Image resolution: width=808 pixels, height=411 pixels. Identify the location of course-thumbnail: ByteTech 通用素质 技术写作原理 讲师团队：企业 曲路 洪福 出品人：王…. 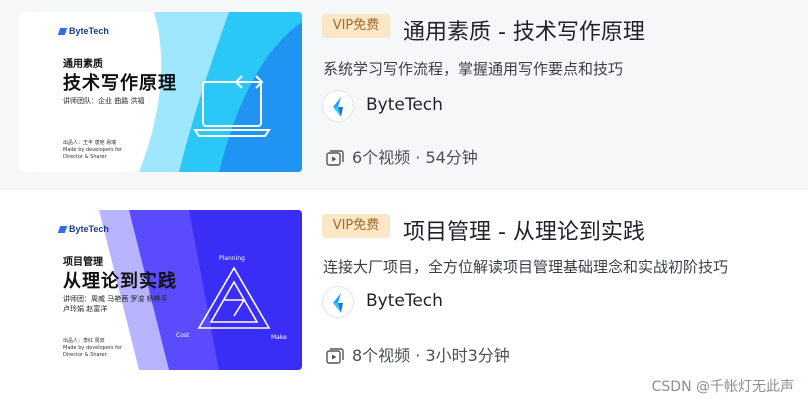
(160, 92).